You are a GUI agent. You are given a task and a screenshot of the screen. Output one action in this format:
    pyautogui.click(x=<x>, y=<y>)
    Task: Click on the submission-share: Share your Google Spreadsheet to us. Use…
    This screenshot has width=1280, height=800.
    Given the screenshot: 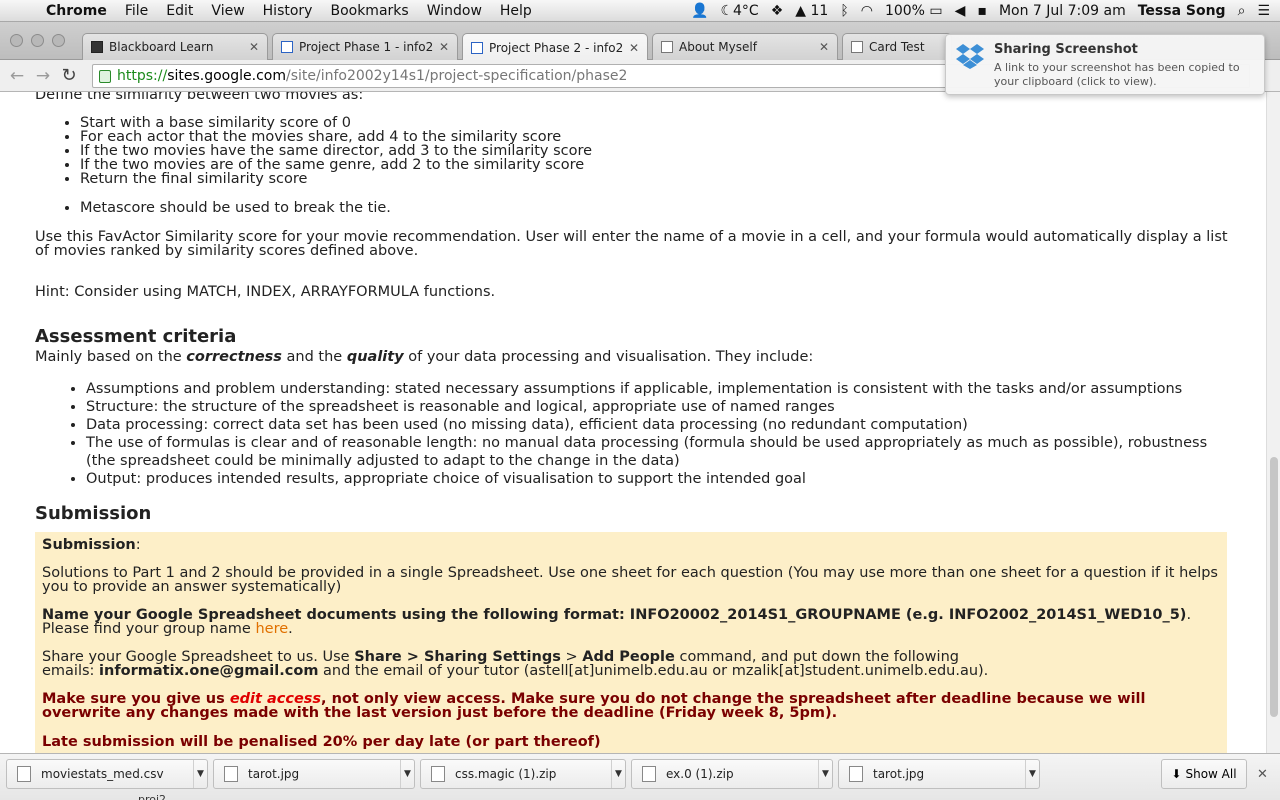 What is the action you would take?
    pyautogui.click(x=632, y=664)
    